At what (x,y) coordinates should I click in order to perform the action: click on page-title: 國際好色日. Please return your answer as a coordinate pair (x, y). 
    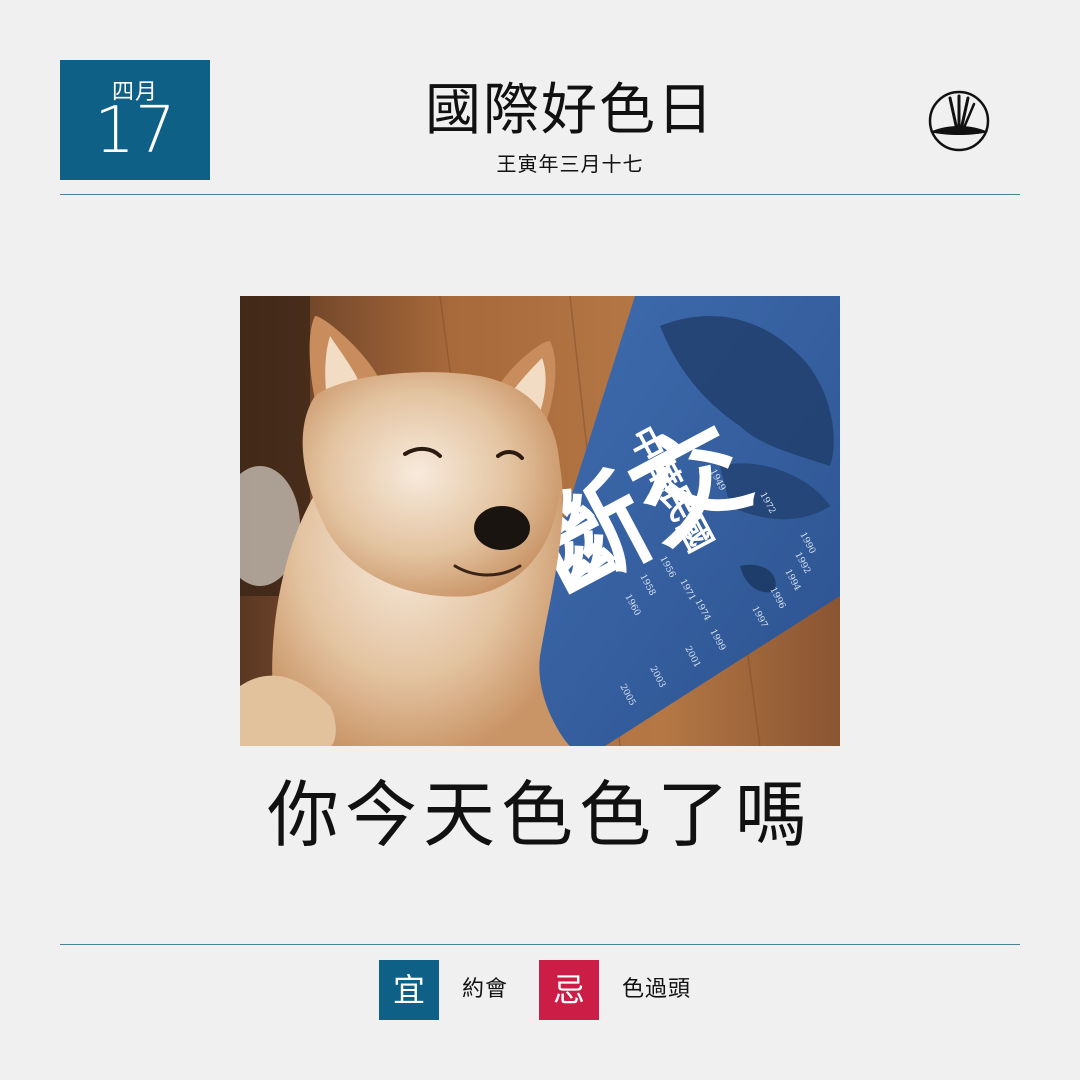
    Looking at the image, I should click on (570, 110).